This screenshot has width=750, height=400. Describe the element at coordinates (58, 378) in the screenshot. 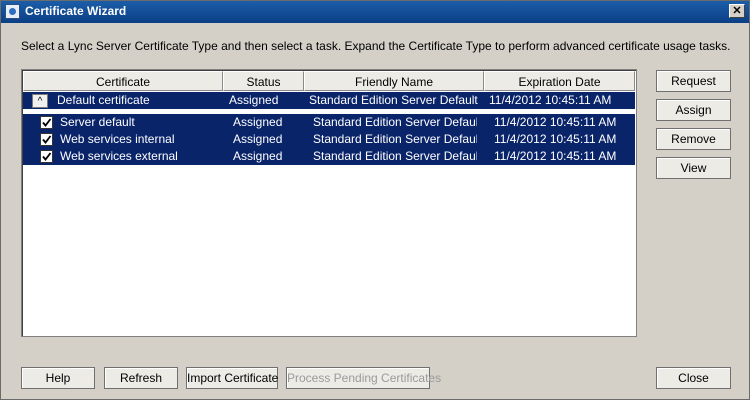

I see `help-button: Help` at that location.